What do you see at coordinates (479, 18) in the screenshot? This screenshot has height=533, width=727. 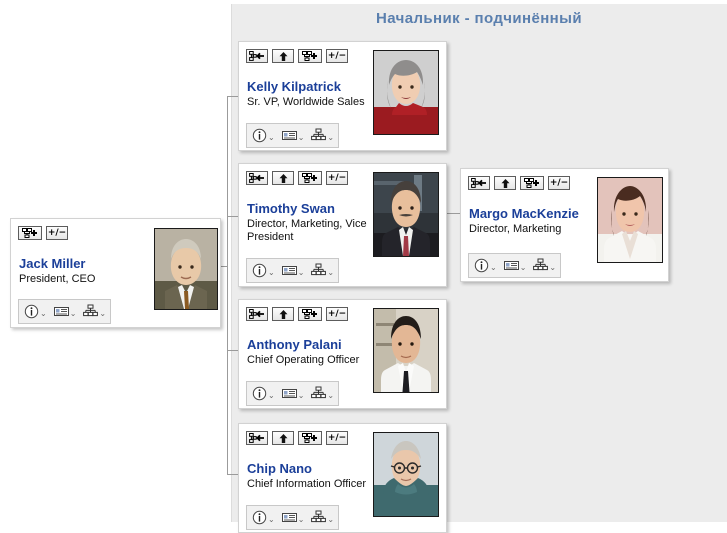 I see `page-title: Начальник - подчинённый` at bounding box center [479, 18].